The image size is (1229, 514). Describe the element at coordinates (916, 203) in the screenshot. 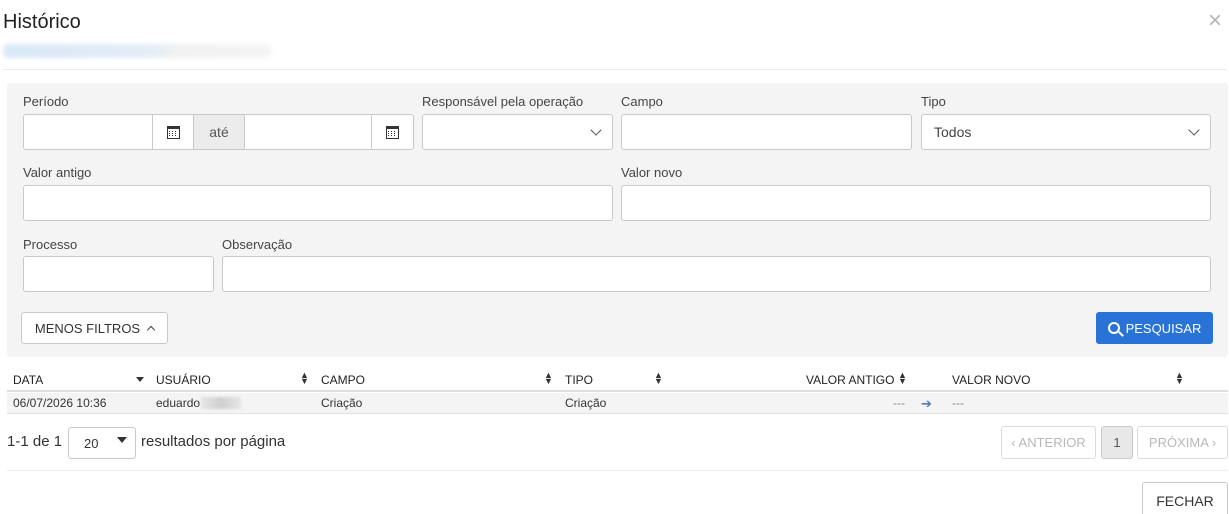

I see `valor-novo-input` at that location.